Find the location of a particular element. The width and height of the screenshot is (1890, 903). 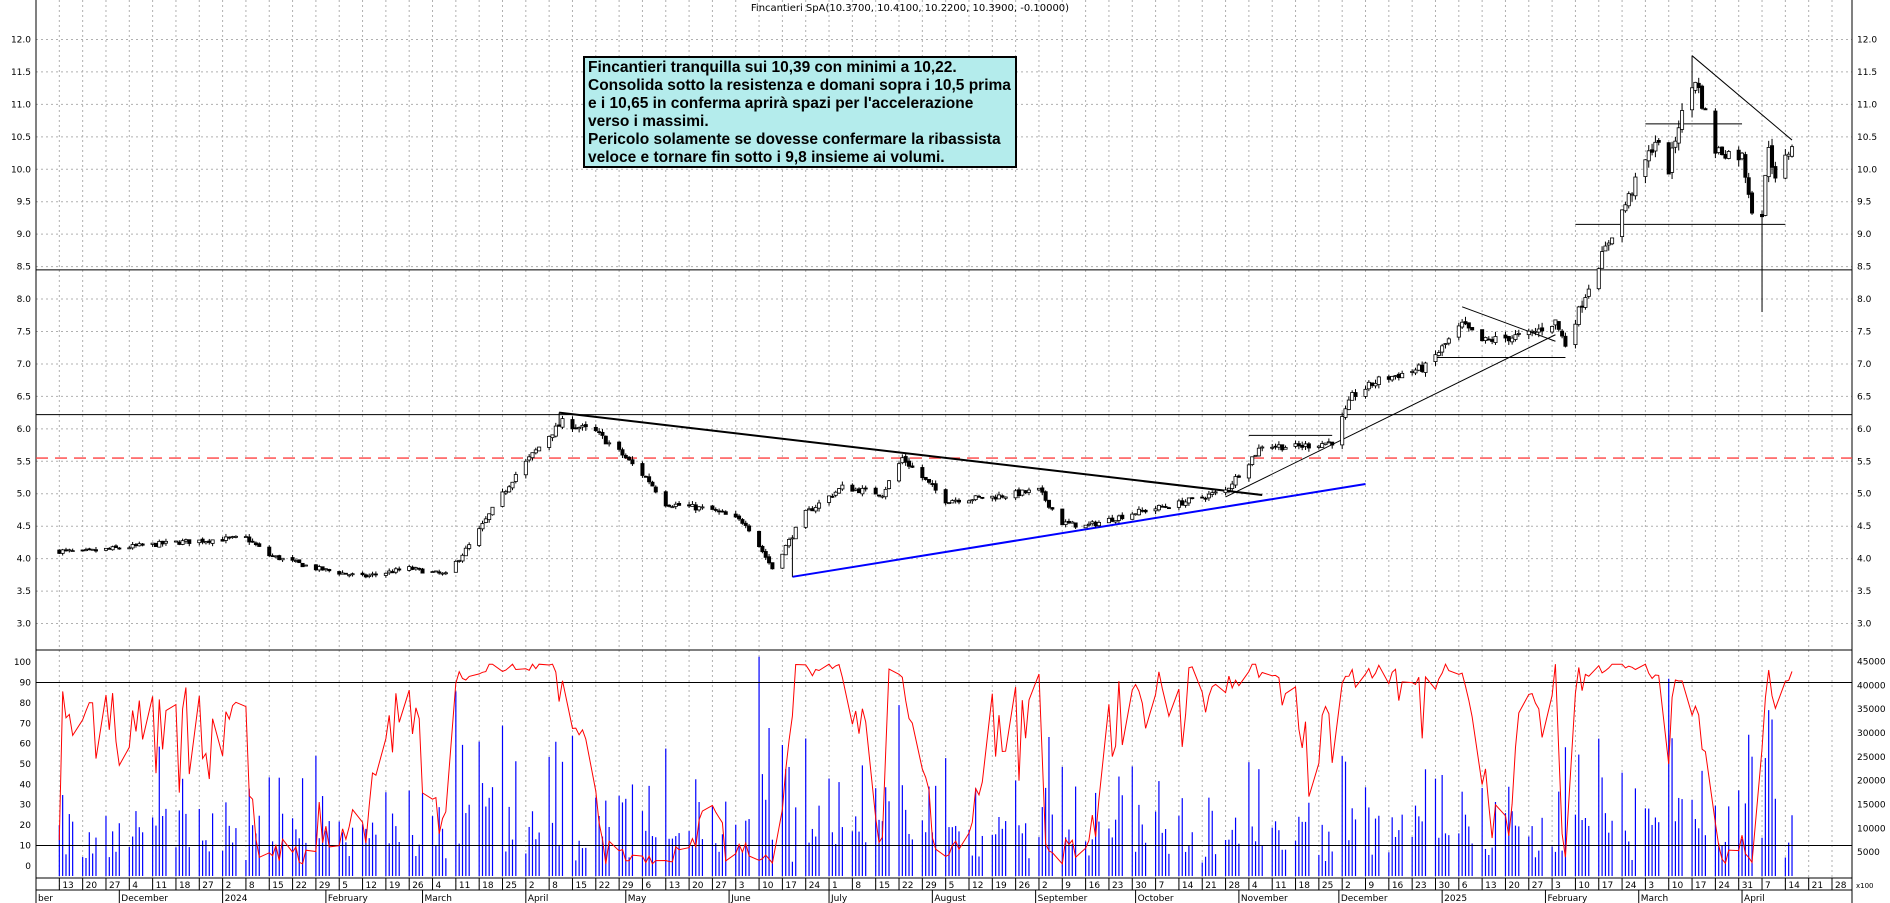

x-tick-label: 4 is located at coordinates (1255, 886).